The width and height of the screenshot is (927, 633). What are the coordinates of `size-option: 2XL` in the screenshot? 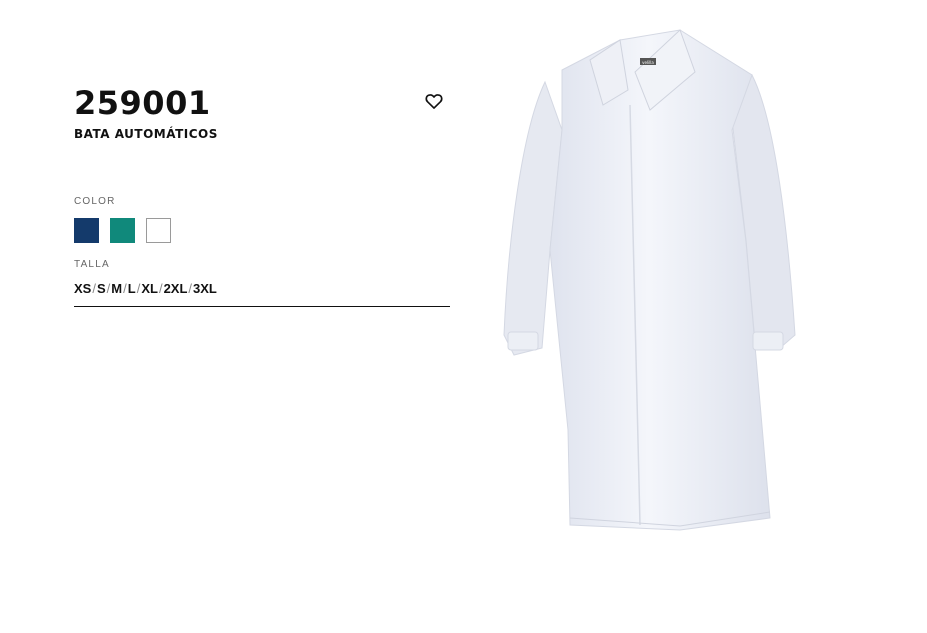 It's located at (176, 288).